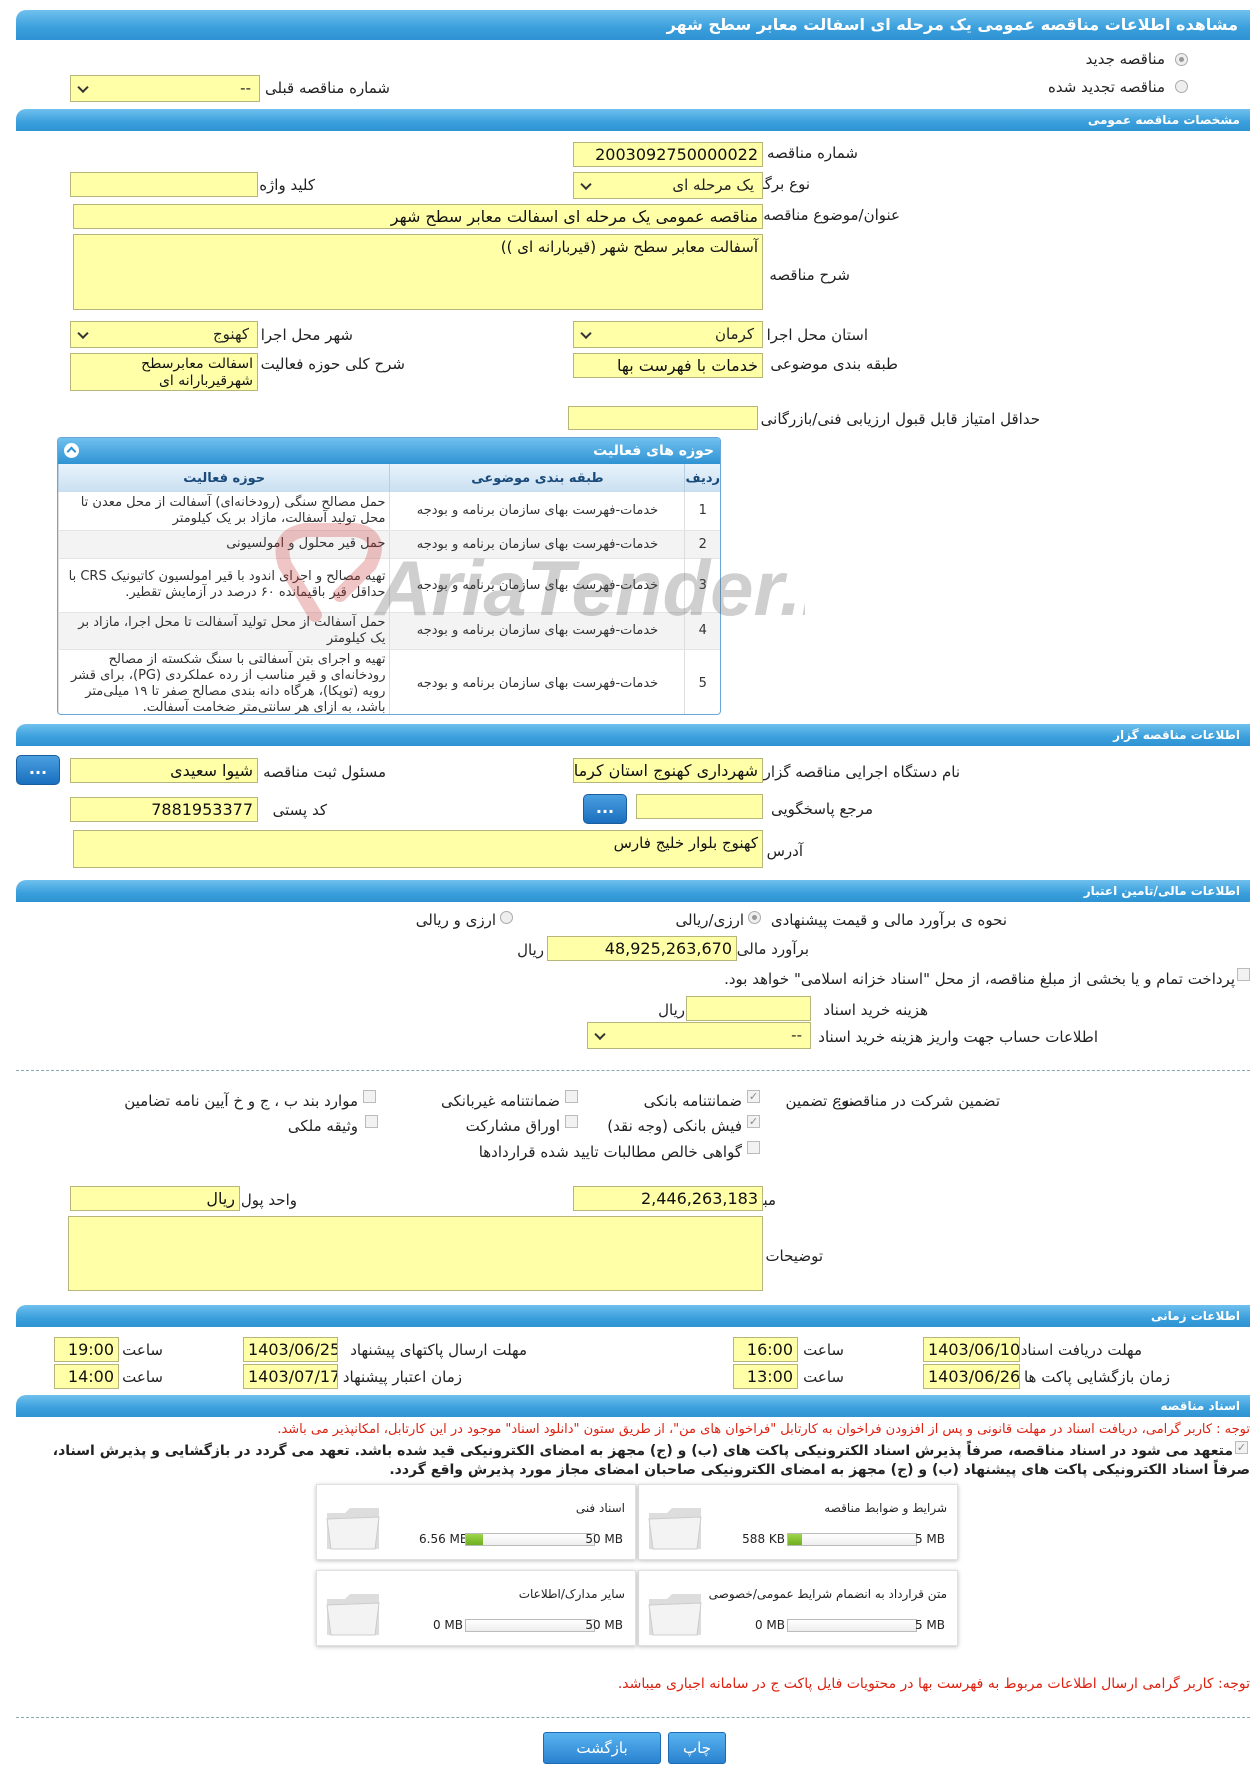 This screenshot has height=1771, width=1250. I want to click on guarantee-type-label: نوع تضمین, so click(819, 1101).